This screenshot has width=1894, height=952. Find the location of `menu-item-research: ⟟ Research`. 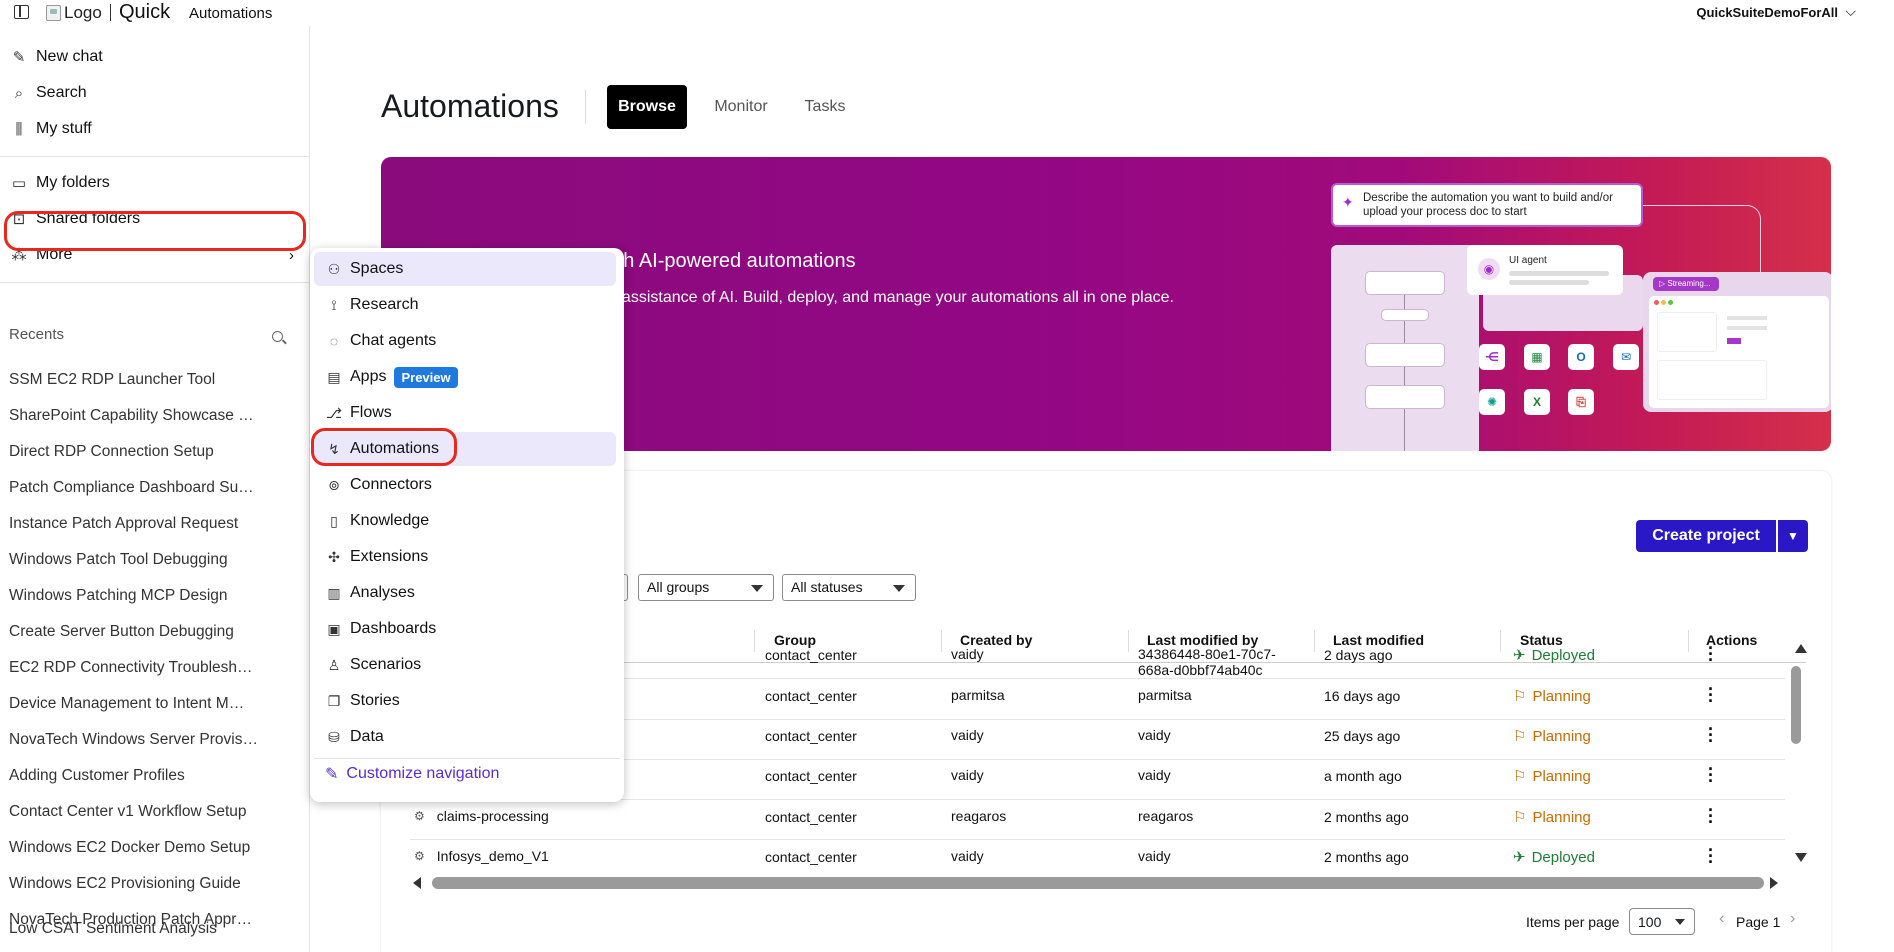

menu-item-research: ⟟ Research is located at coordinates (465, 305).